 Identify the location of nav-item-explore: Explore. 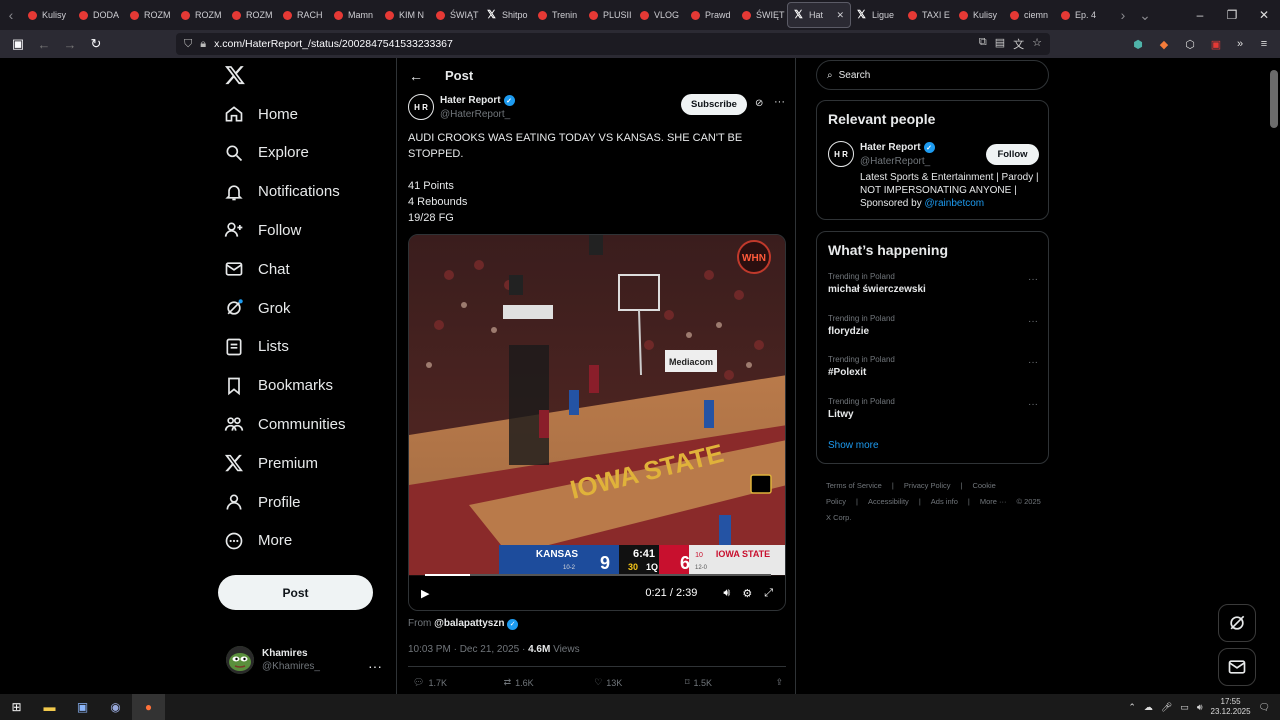
(266, 153).